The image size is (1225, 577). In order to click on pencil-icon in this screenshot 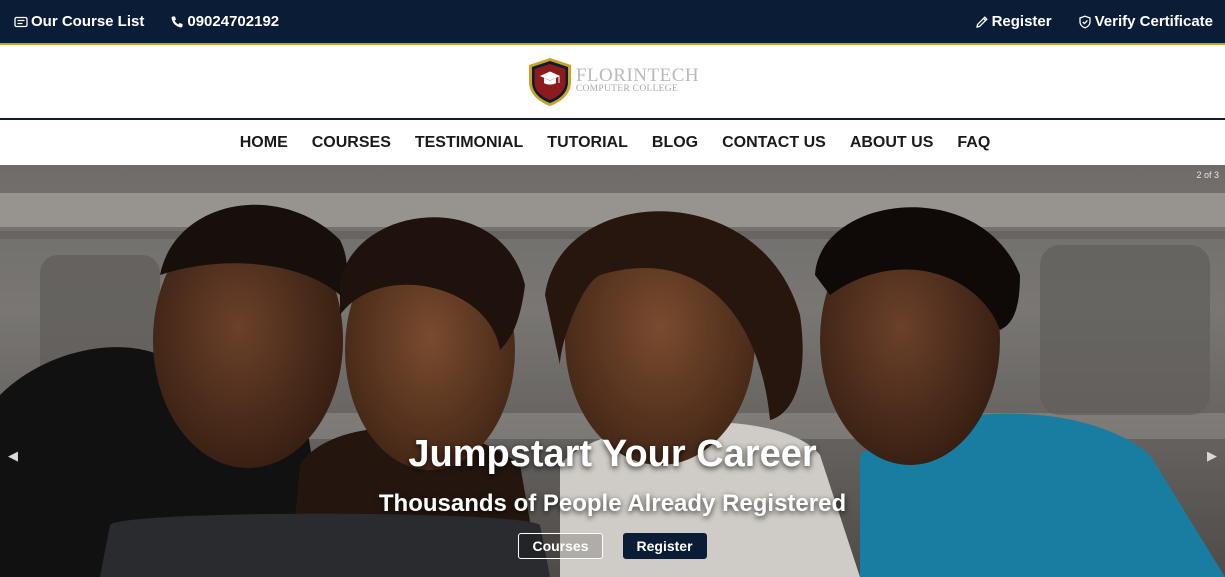, I will do `click(982, 22)`.